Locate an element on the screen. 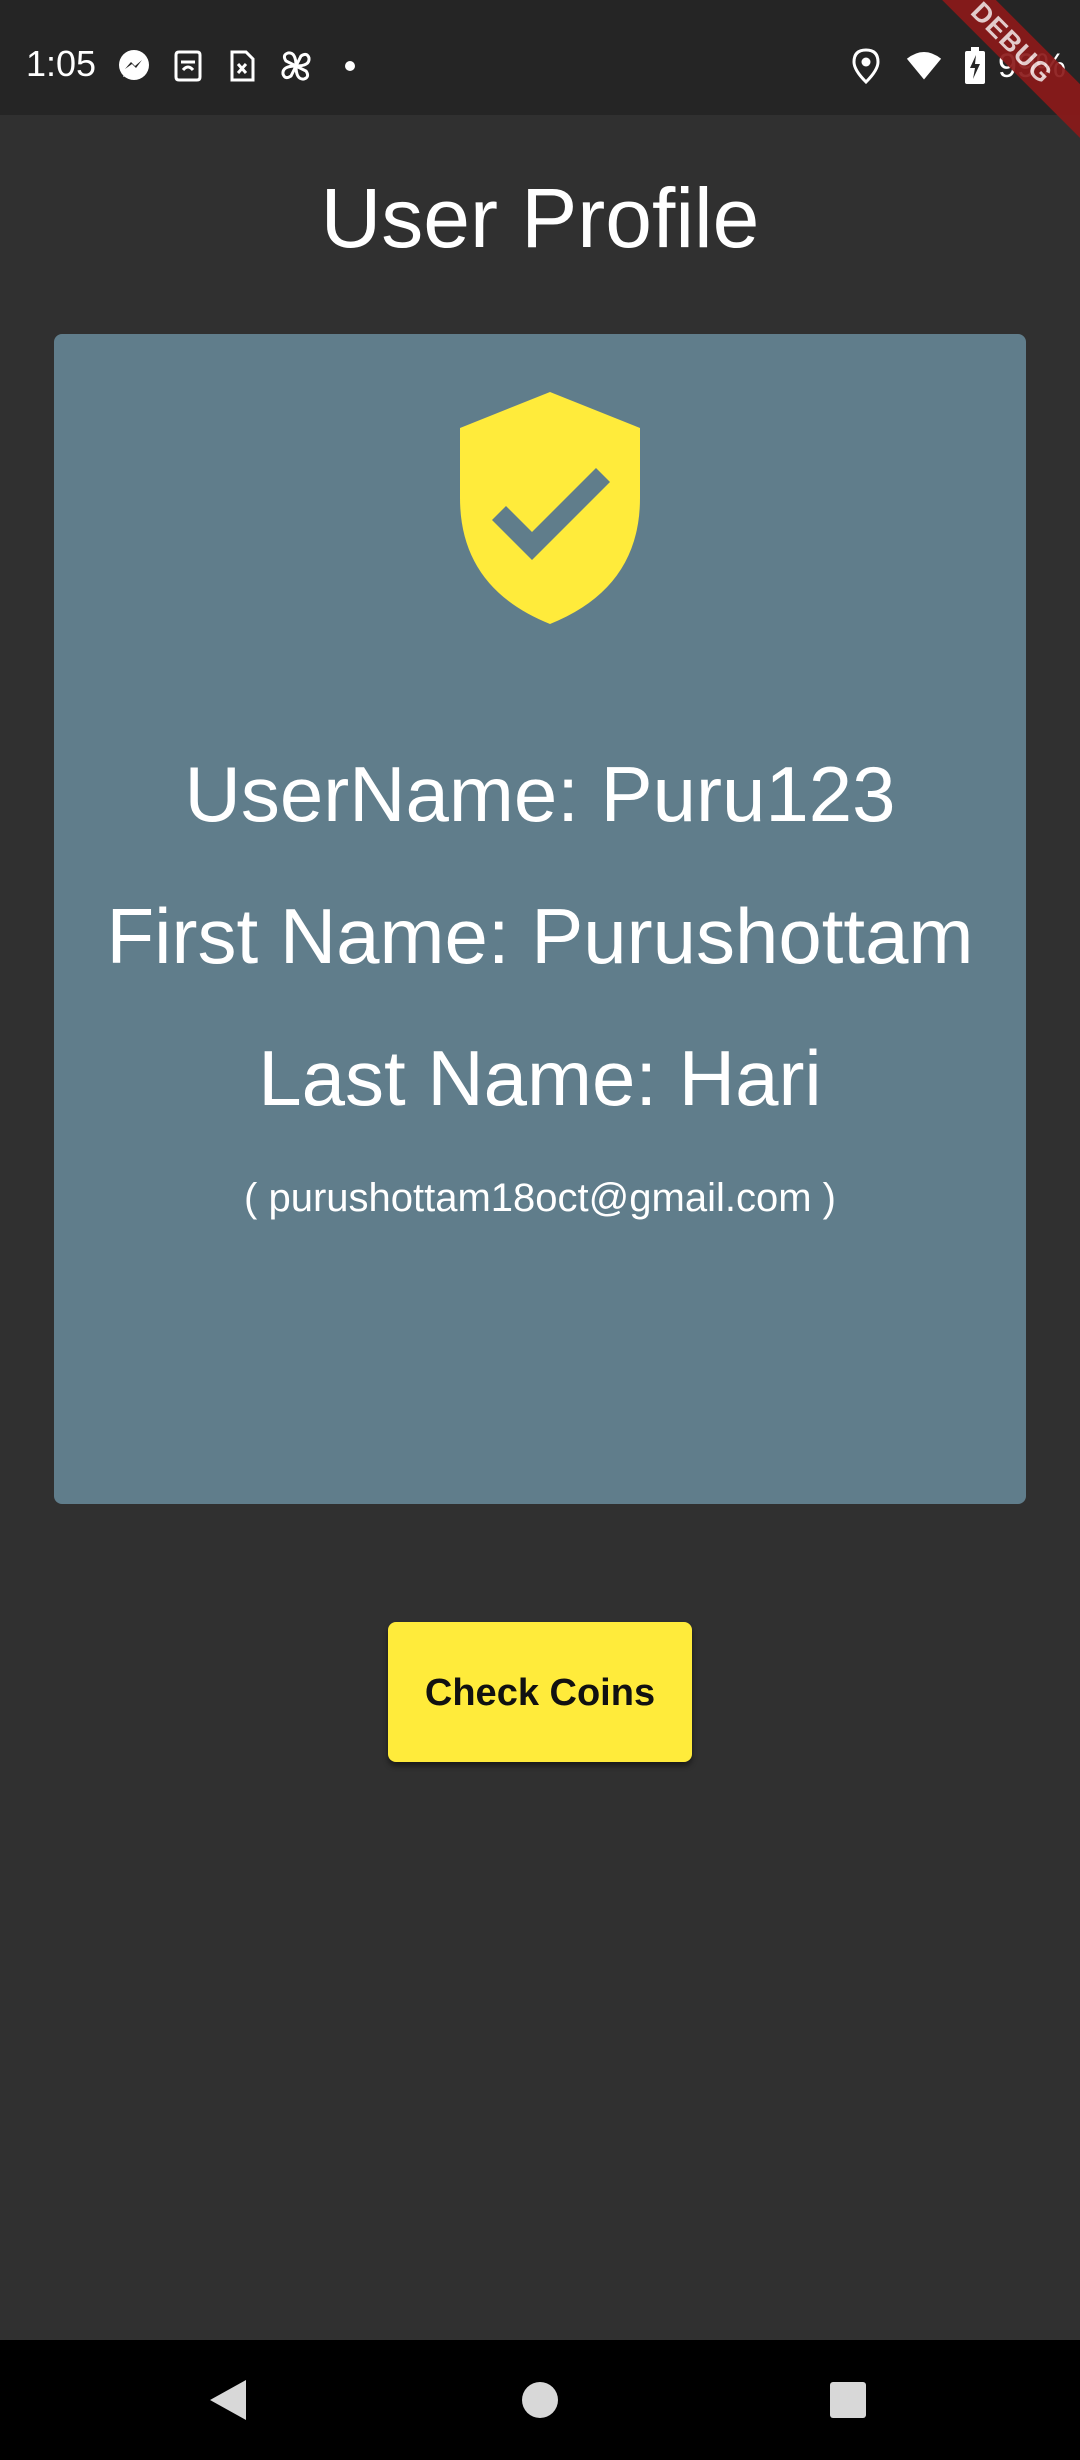 The image size is (1080, 2460). status-time: 1:05 is located at coordinates (61, 63).